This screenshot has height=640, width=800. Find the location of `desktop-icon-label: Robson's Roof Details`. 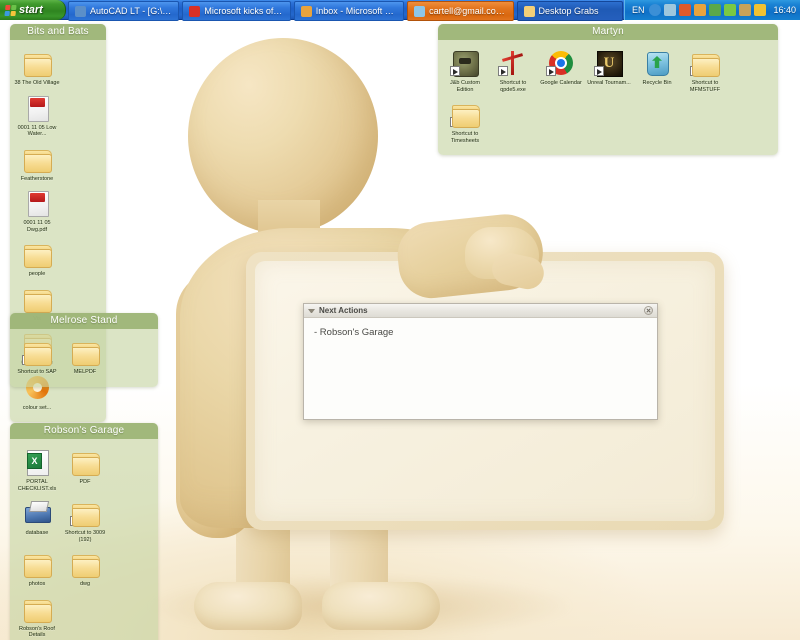

desktop-icon-label: Robson's Roof Details is located at coordinates (37, 632).